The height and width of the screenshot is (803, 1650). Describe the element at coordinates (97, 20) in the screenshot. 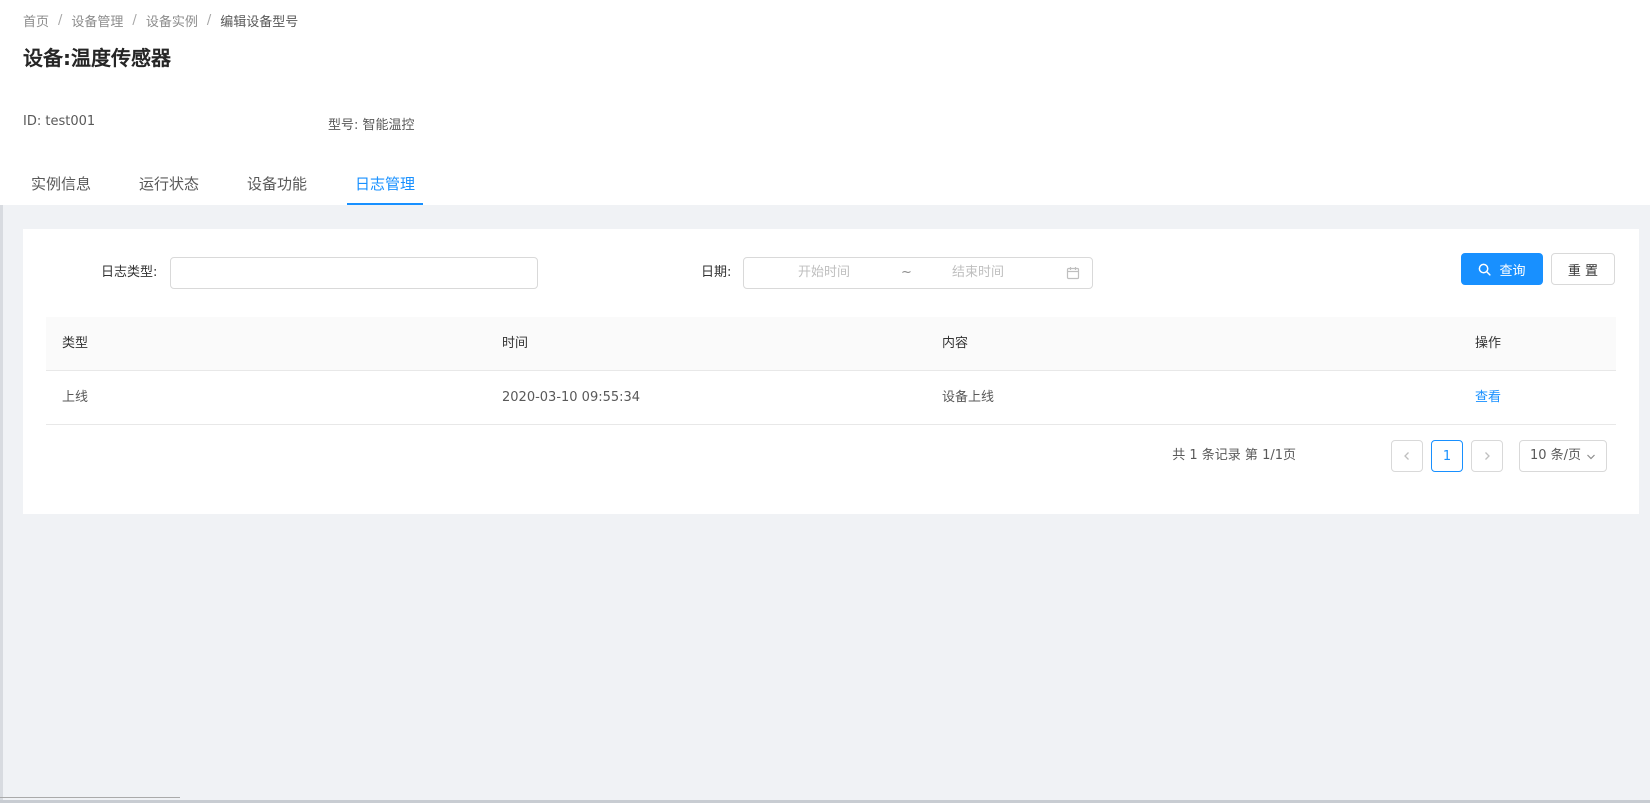

I see `breadcrumb-device-management: 设备管理` at that location.